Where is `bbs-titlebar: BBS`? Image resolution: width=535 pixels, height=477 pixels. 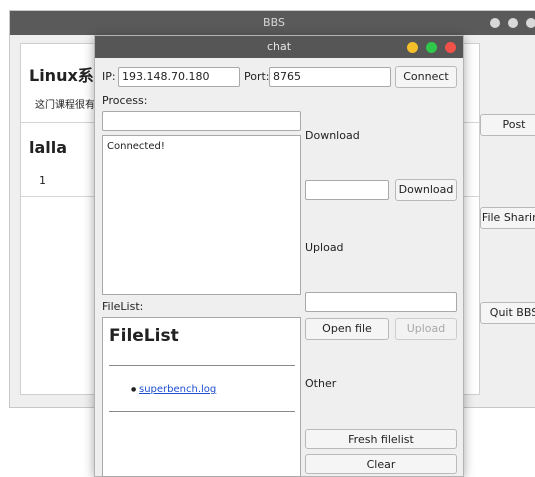 bbs-titlebar: BBS is located at coordinates (272, 23).